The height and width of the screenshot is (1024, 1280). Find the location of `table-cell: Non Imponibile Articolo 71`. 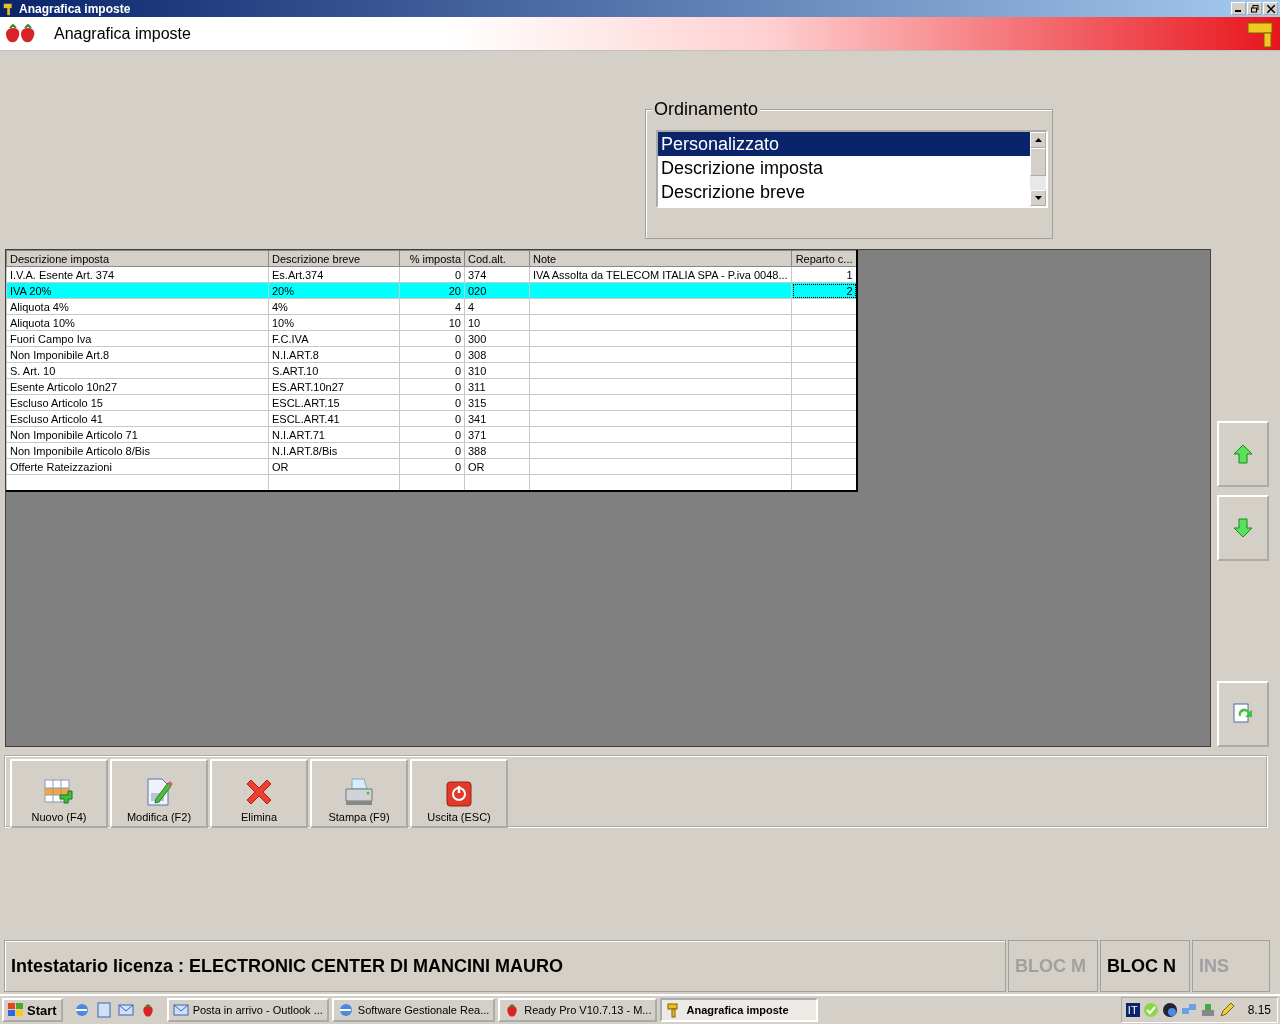

table-cell: Non Imponibile Articolo 71 is located at coordinates (74, 434).